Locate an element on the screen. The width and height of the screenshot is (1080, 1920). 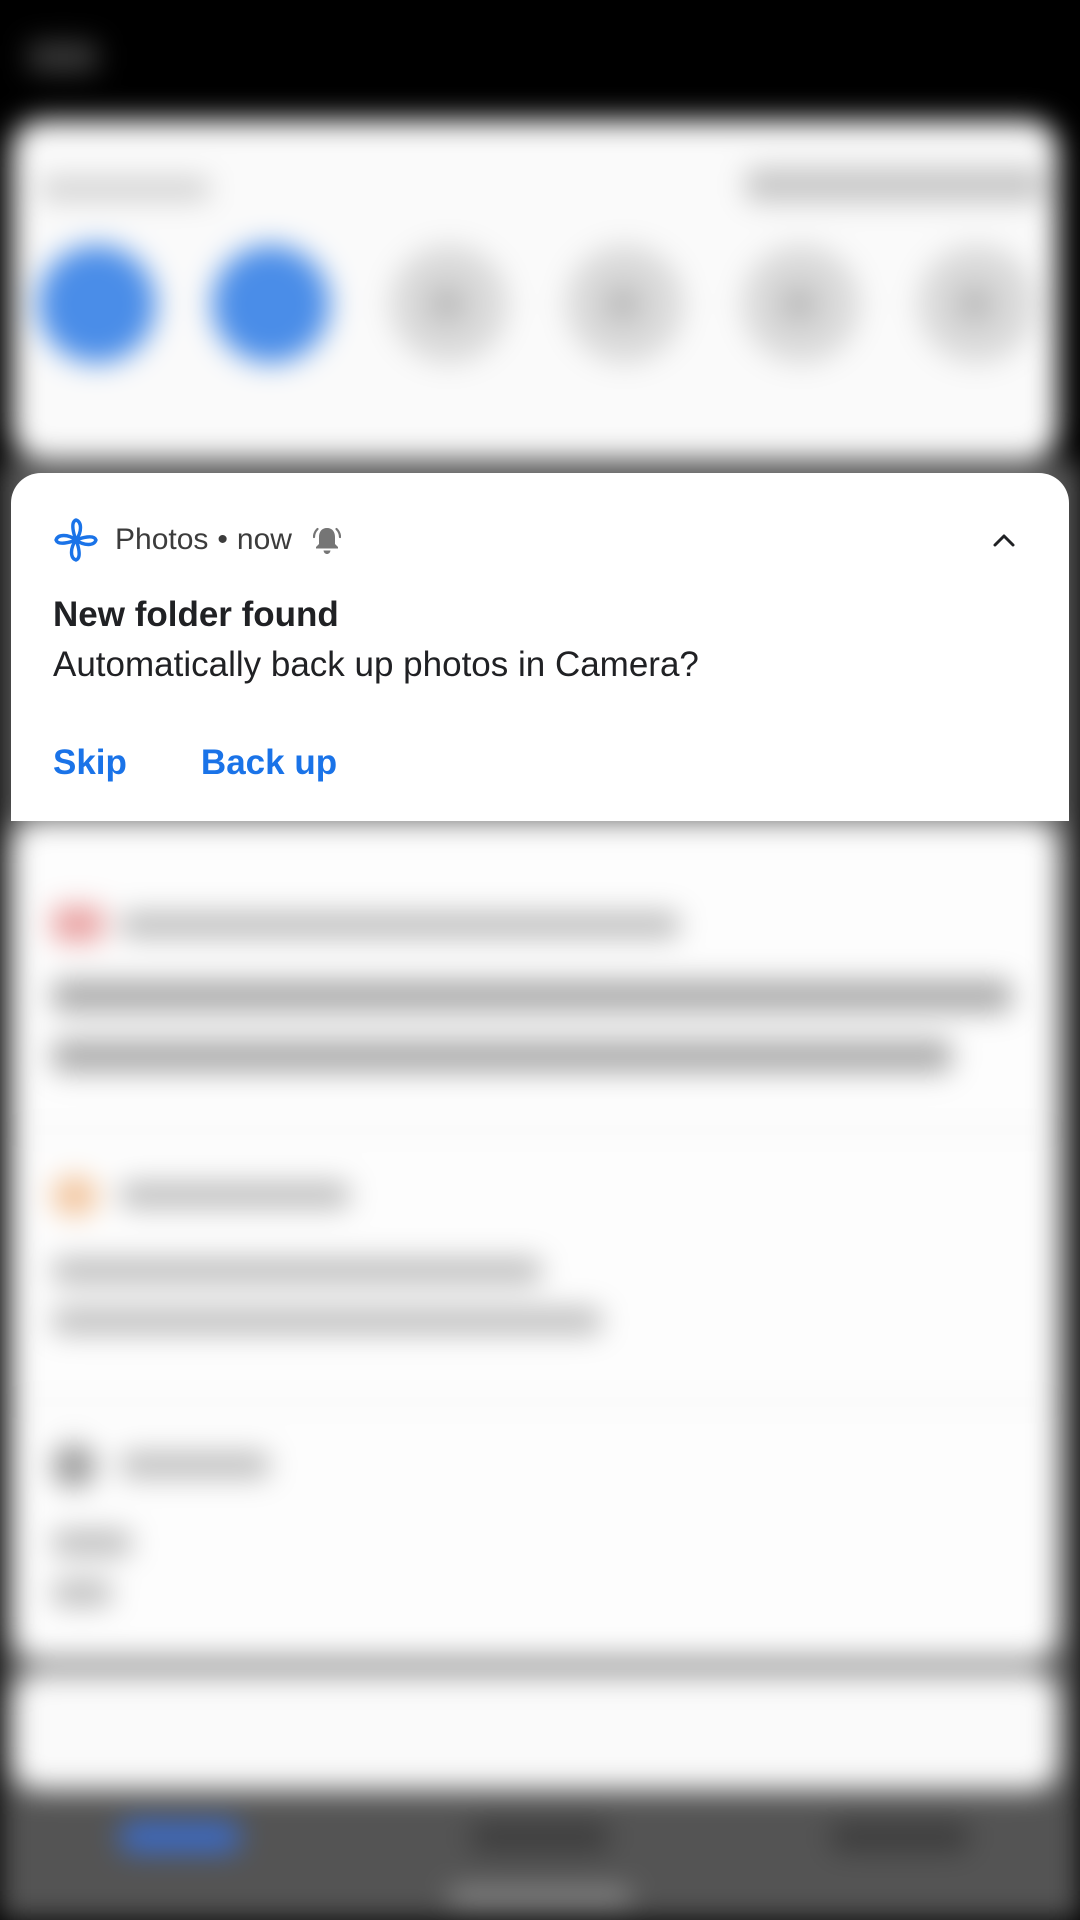
notification-time: now is located at coordinates (264, 539).